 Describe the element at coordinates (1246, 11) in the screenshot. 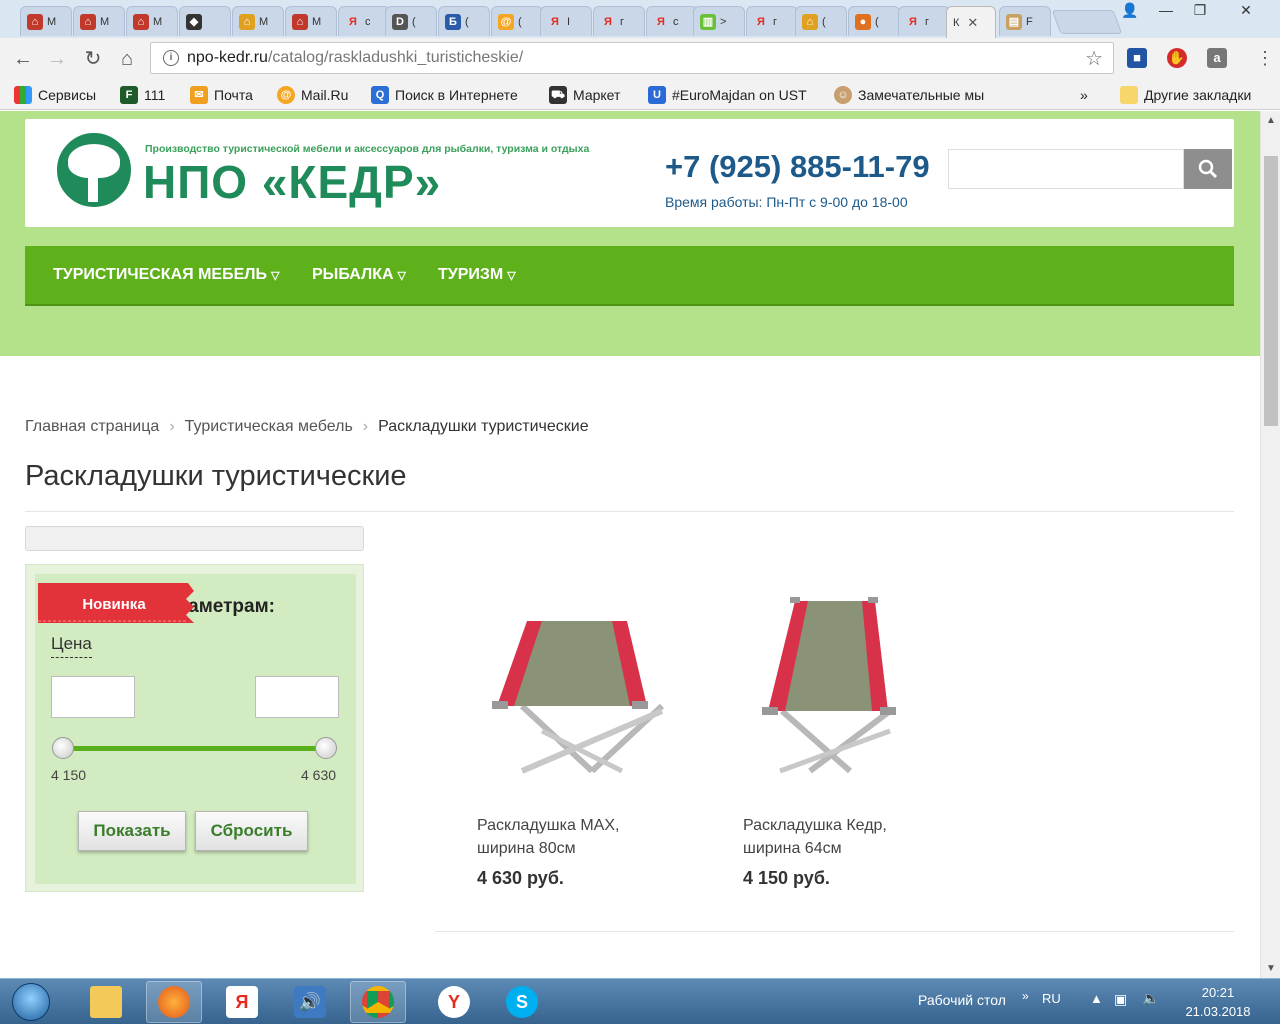

I see `close-window-button: ✕` at that location.